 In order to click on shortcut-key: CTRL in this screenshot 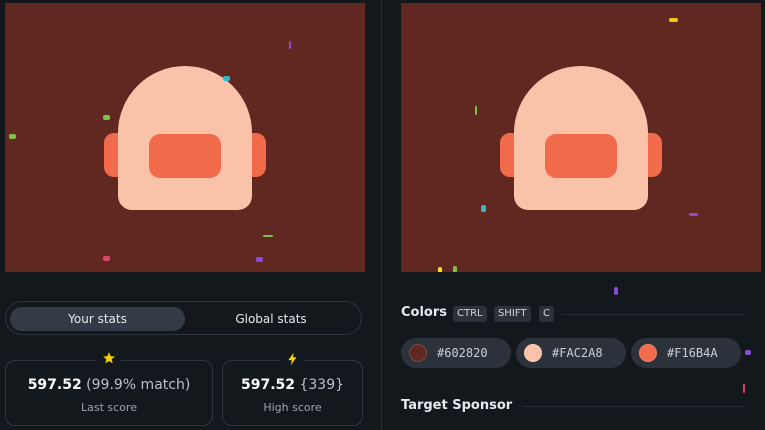, I will do `click(470, 314)`.